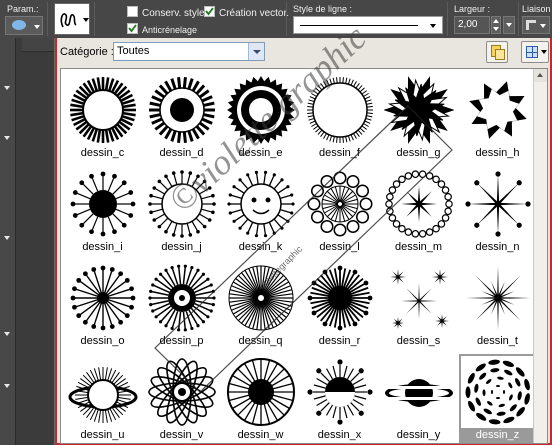 Image resolution: width=552 pixels, height=445 pixels. What do you see at coordinates (418, 247) in the screenshot?
I see `shape-label: dessin_m` at bounding box center [418, 247].